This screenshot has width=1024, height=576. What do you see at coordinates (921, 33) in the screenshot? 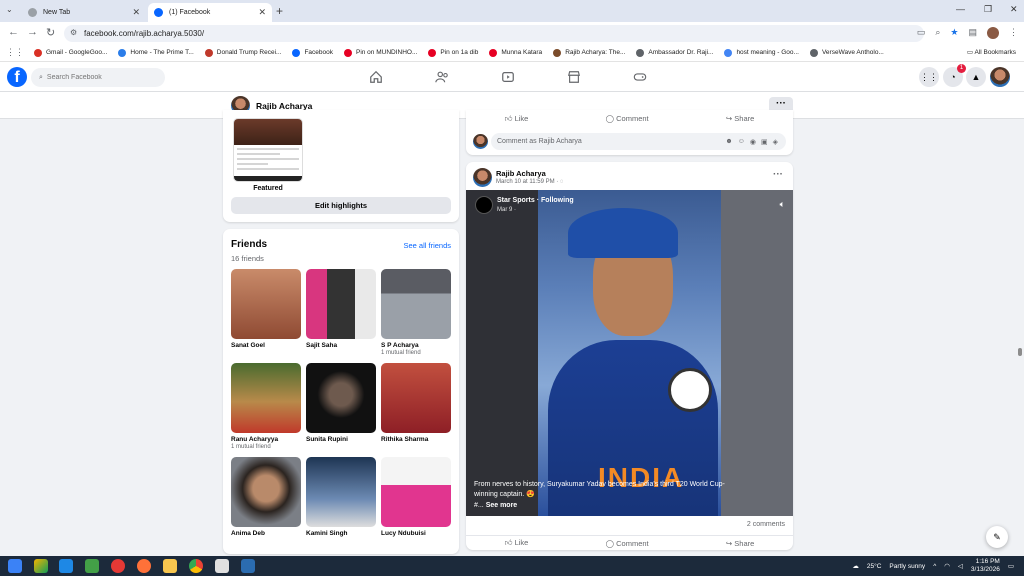
I see `cast-icon: ▭` at bounding box center [921, 33].